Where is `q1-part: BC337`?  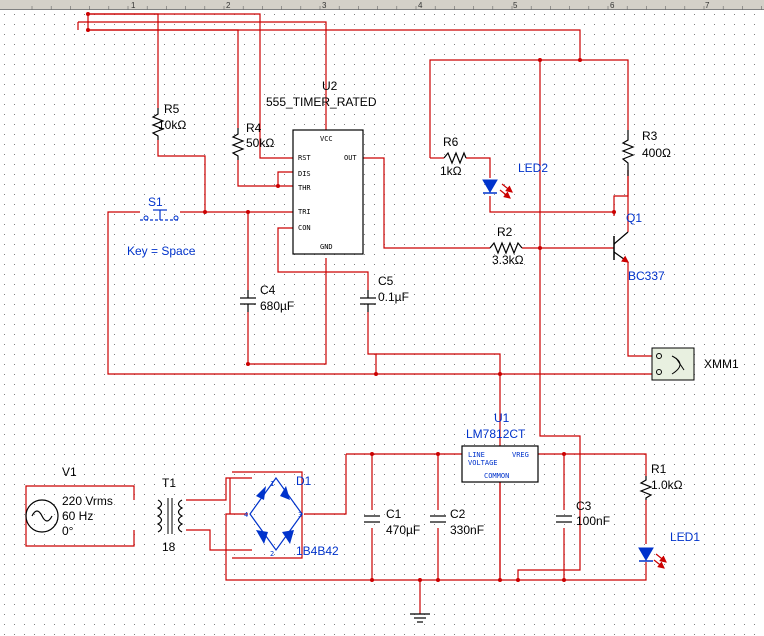 q1-part: BC337 is located at coordinates (646, 276).